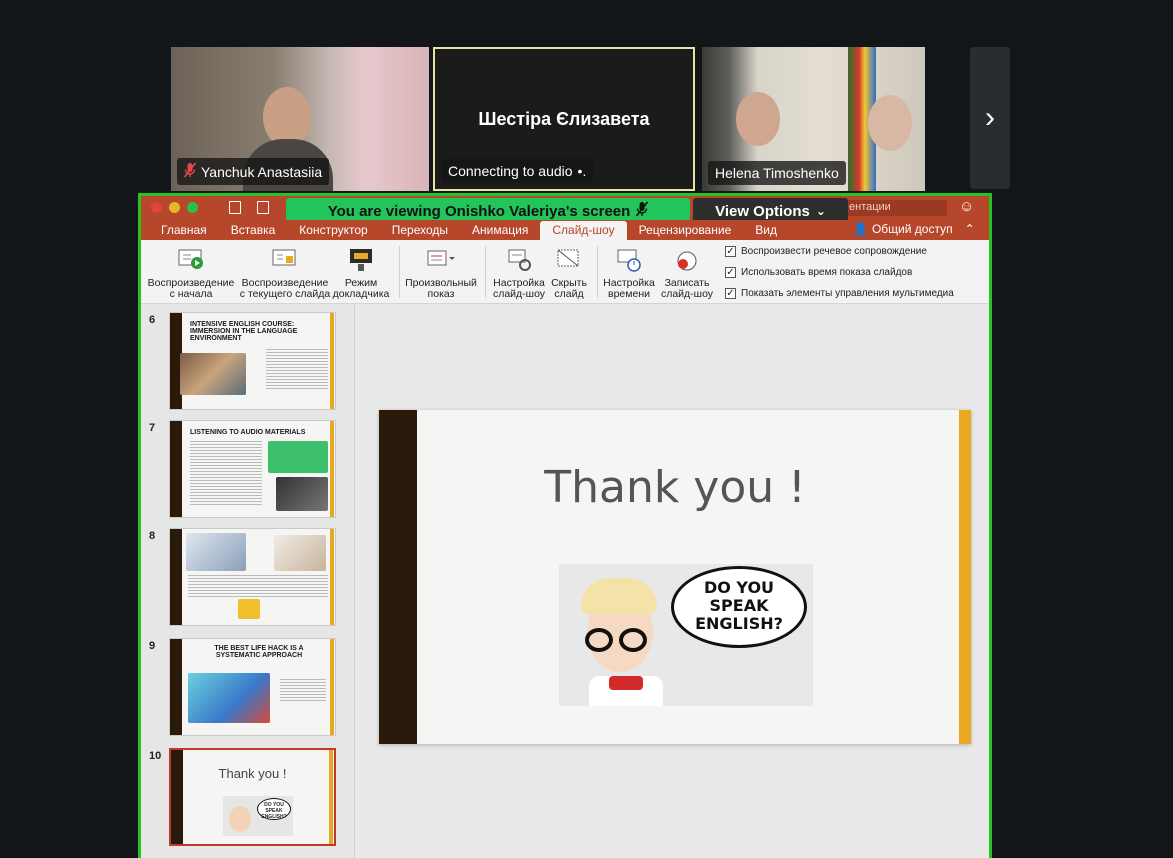 This screenshot has height=858, width=1173. Describe the element at coordinates (192, 207) in the screenshot. I see `zoom-window-icon` at that location.